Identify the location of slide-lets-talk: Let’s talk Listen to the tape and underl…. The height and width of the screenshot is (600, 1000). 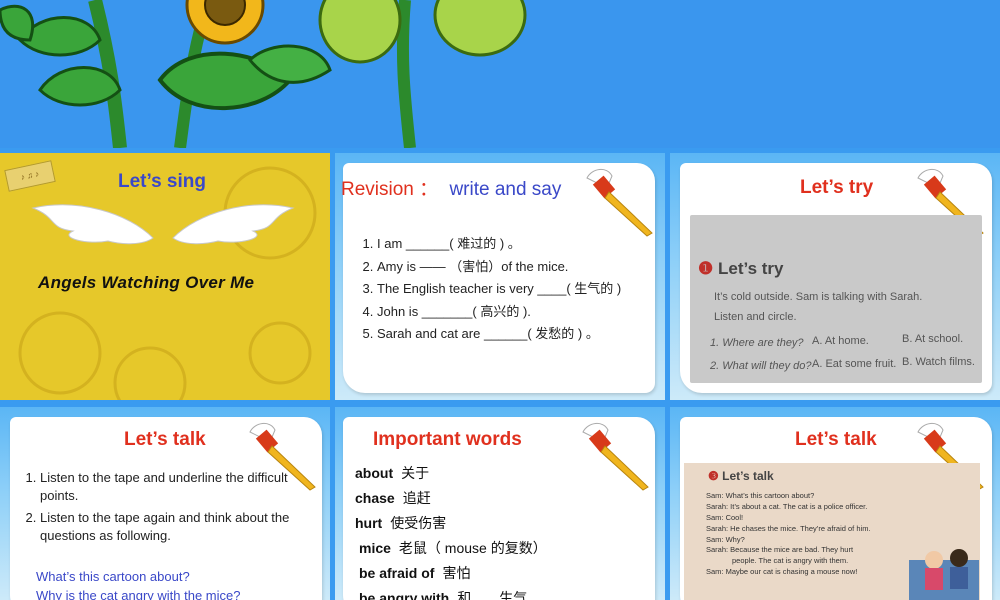
(165, 503).